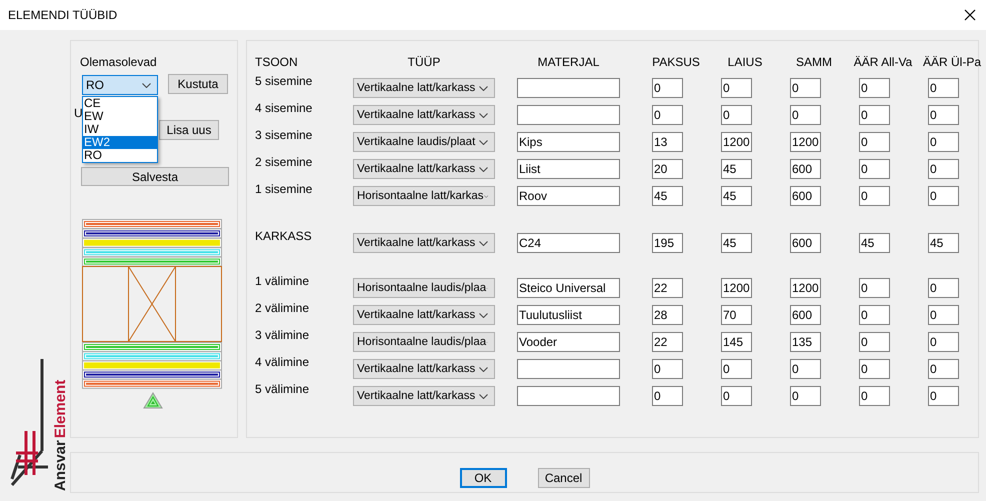 The image size is (986, 501). Describe the element at coordinates (483, 478) in the screenshot. I see `ok-button: OK` at that location.